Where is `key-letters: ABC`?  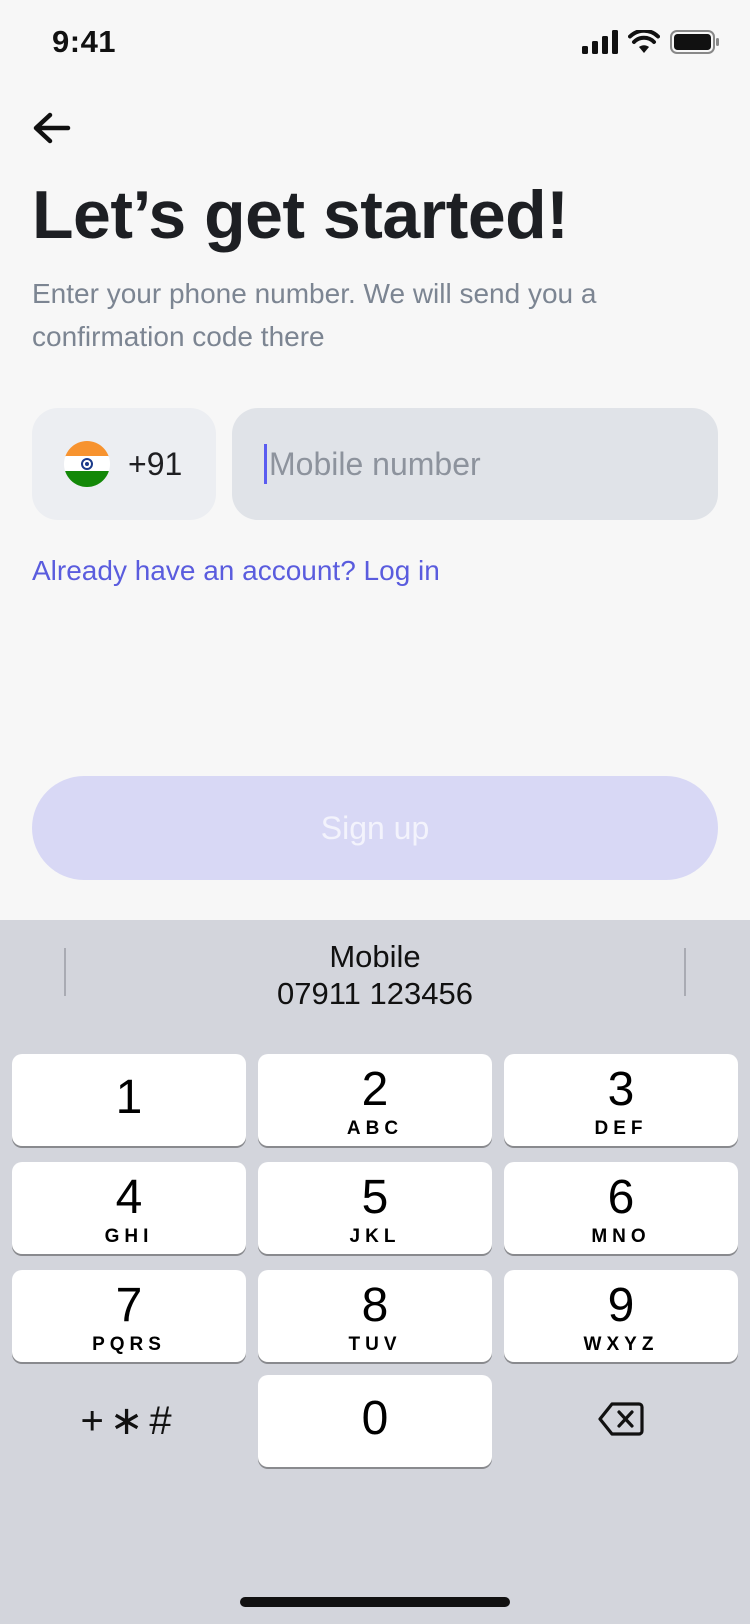 key-letters: ABC is located at coordinates (375, 1128).